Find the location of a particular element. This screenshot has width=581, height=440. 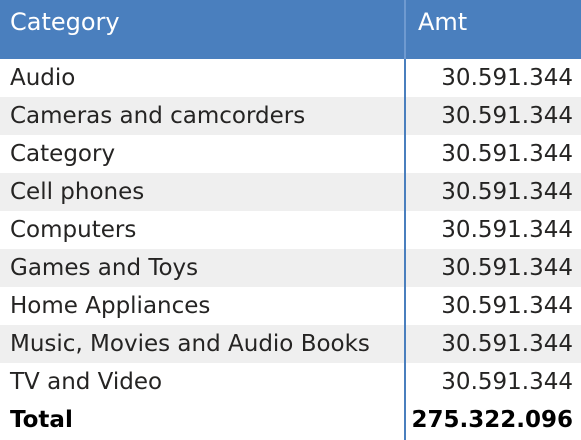

table-row: Music, Movies and Audio Books 30.591.344 is located at coordinates (290, 344).